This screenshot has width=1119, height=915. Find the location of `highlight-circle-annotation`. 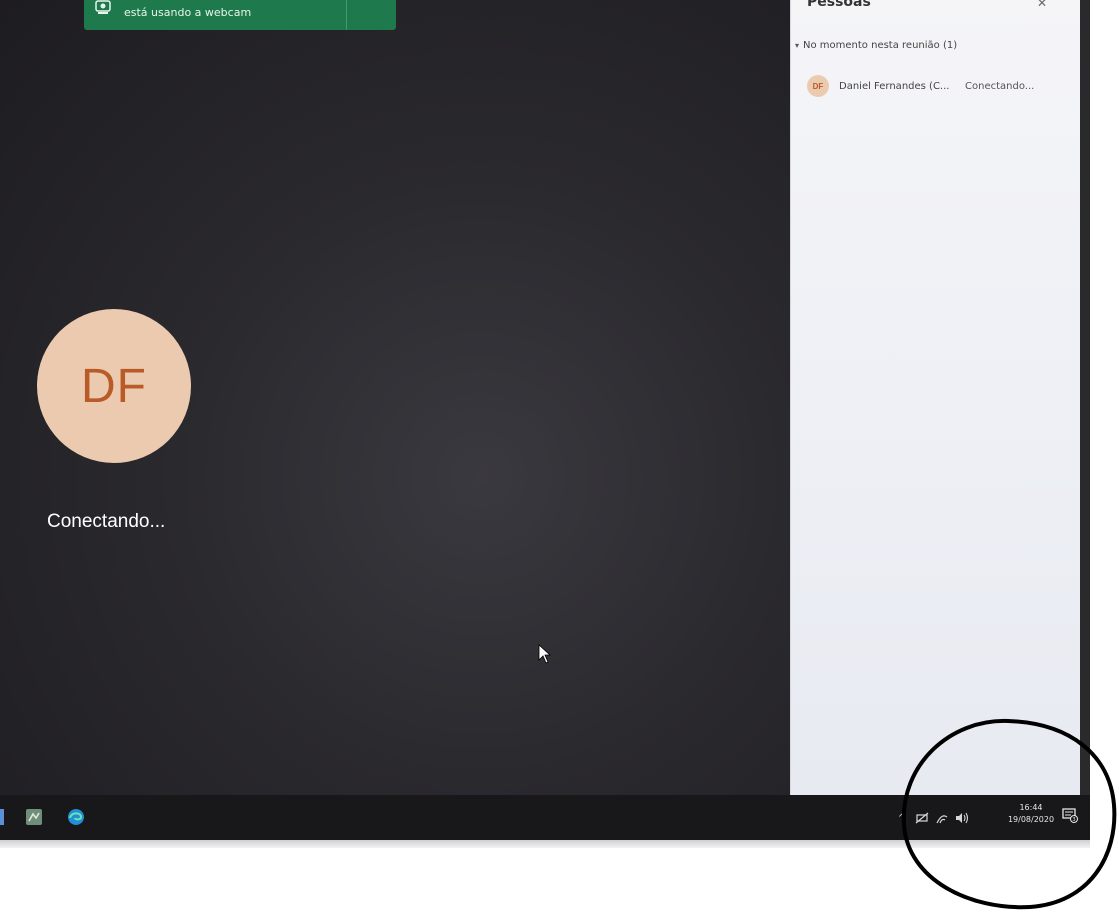

highlight-circle-annotation is located at coordinates (1009, 814).